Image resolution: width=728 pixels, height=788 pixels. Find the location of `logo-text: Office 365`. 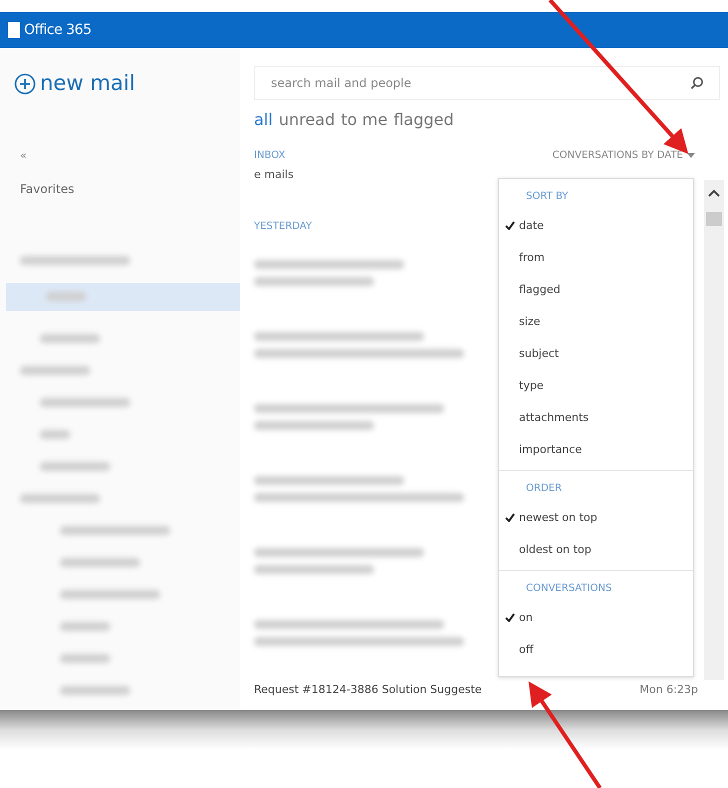

logo-text: Office 365 is located at coordinates (58, 30).